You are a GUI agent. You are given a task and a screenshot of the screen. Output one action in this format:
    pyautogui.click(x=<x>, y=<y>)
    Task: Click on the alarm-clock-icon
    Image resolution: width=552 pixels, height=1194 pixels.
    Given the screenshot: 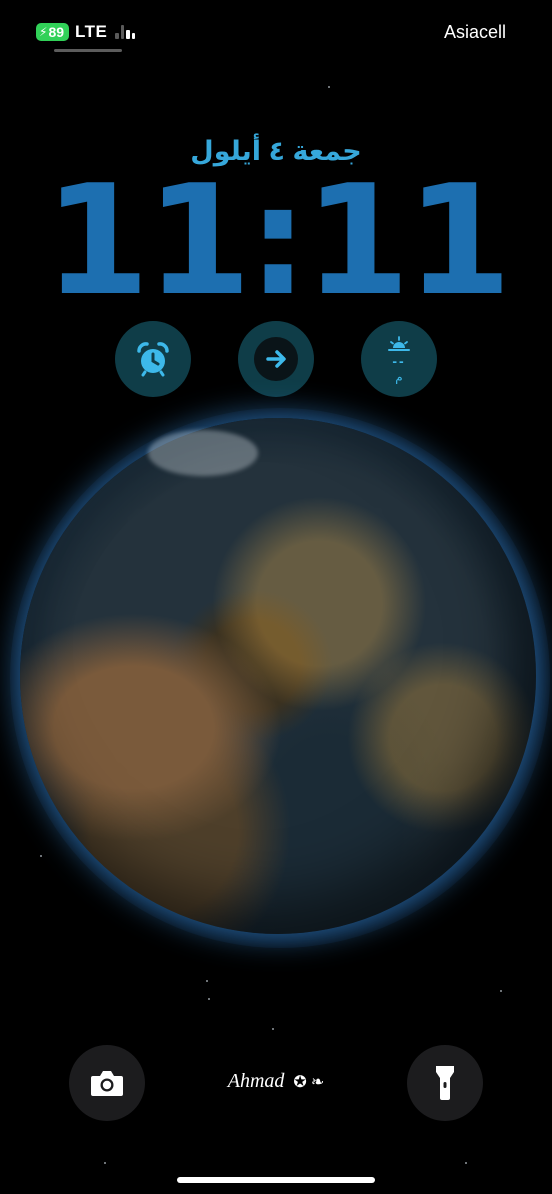 What is the action you would take?
    pyautogui.click(x=153, y=359)
    